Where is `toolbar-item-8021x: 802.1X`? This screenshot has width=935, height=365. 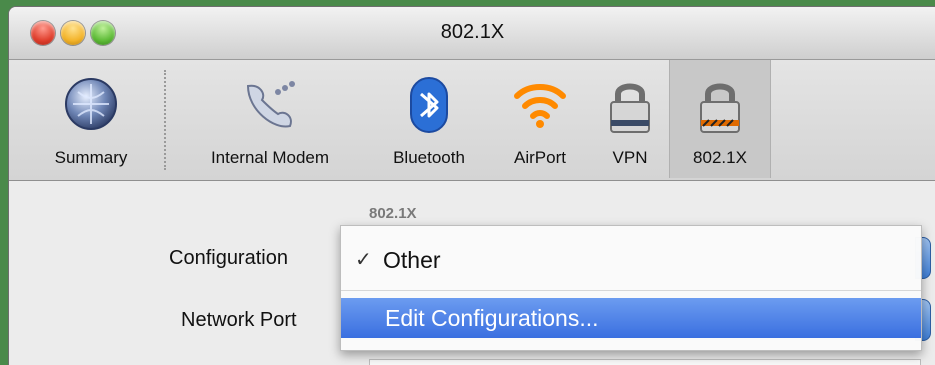
toolbar-item-8021x: 802.1X is located at coordinates (720, 119).